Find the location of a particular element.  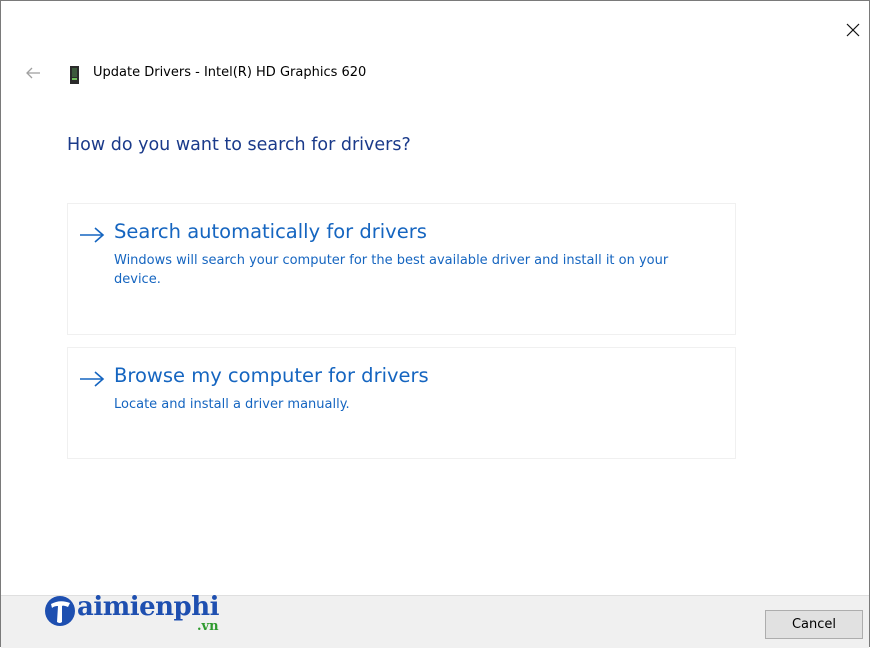

watermark-logo: aimienphi .vn is located at coordinates (141, 616).